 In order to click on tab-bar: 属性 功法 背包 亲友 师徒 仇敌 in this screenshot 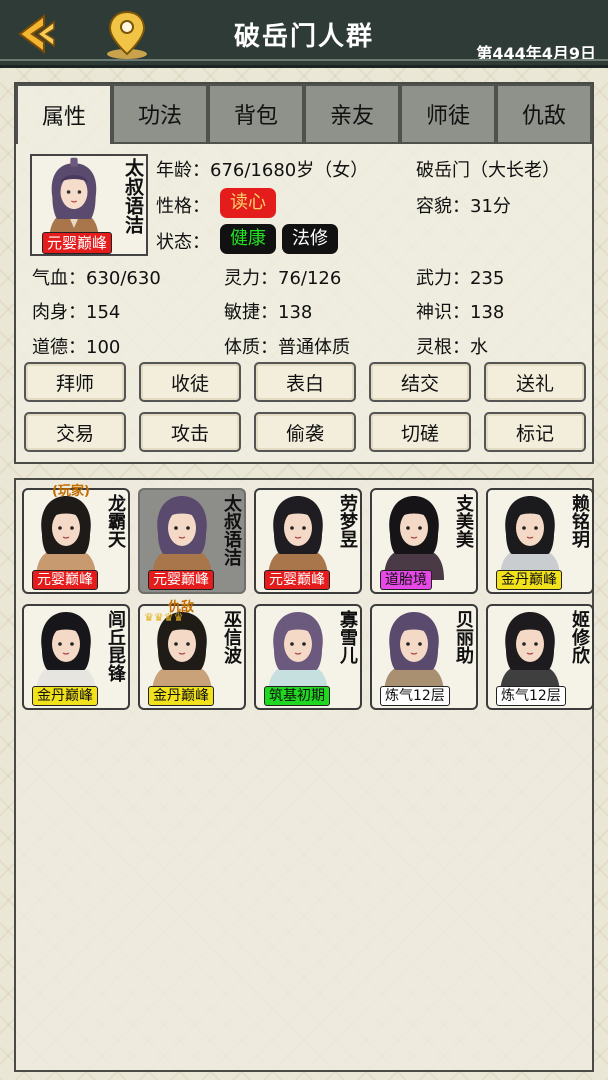, I will do `click(304, 115)`.